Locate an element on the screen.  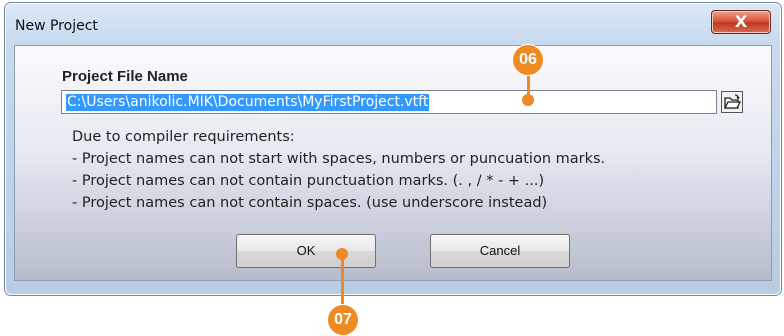
dialog-title: New Project is located at coordinates (56, 26).